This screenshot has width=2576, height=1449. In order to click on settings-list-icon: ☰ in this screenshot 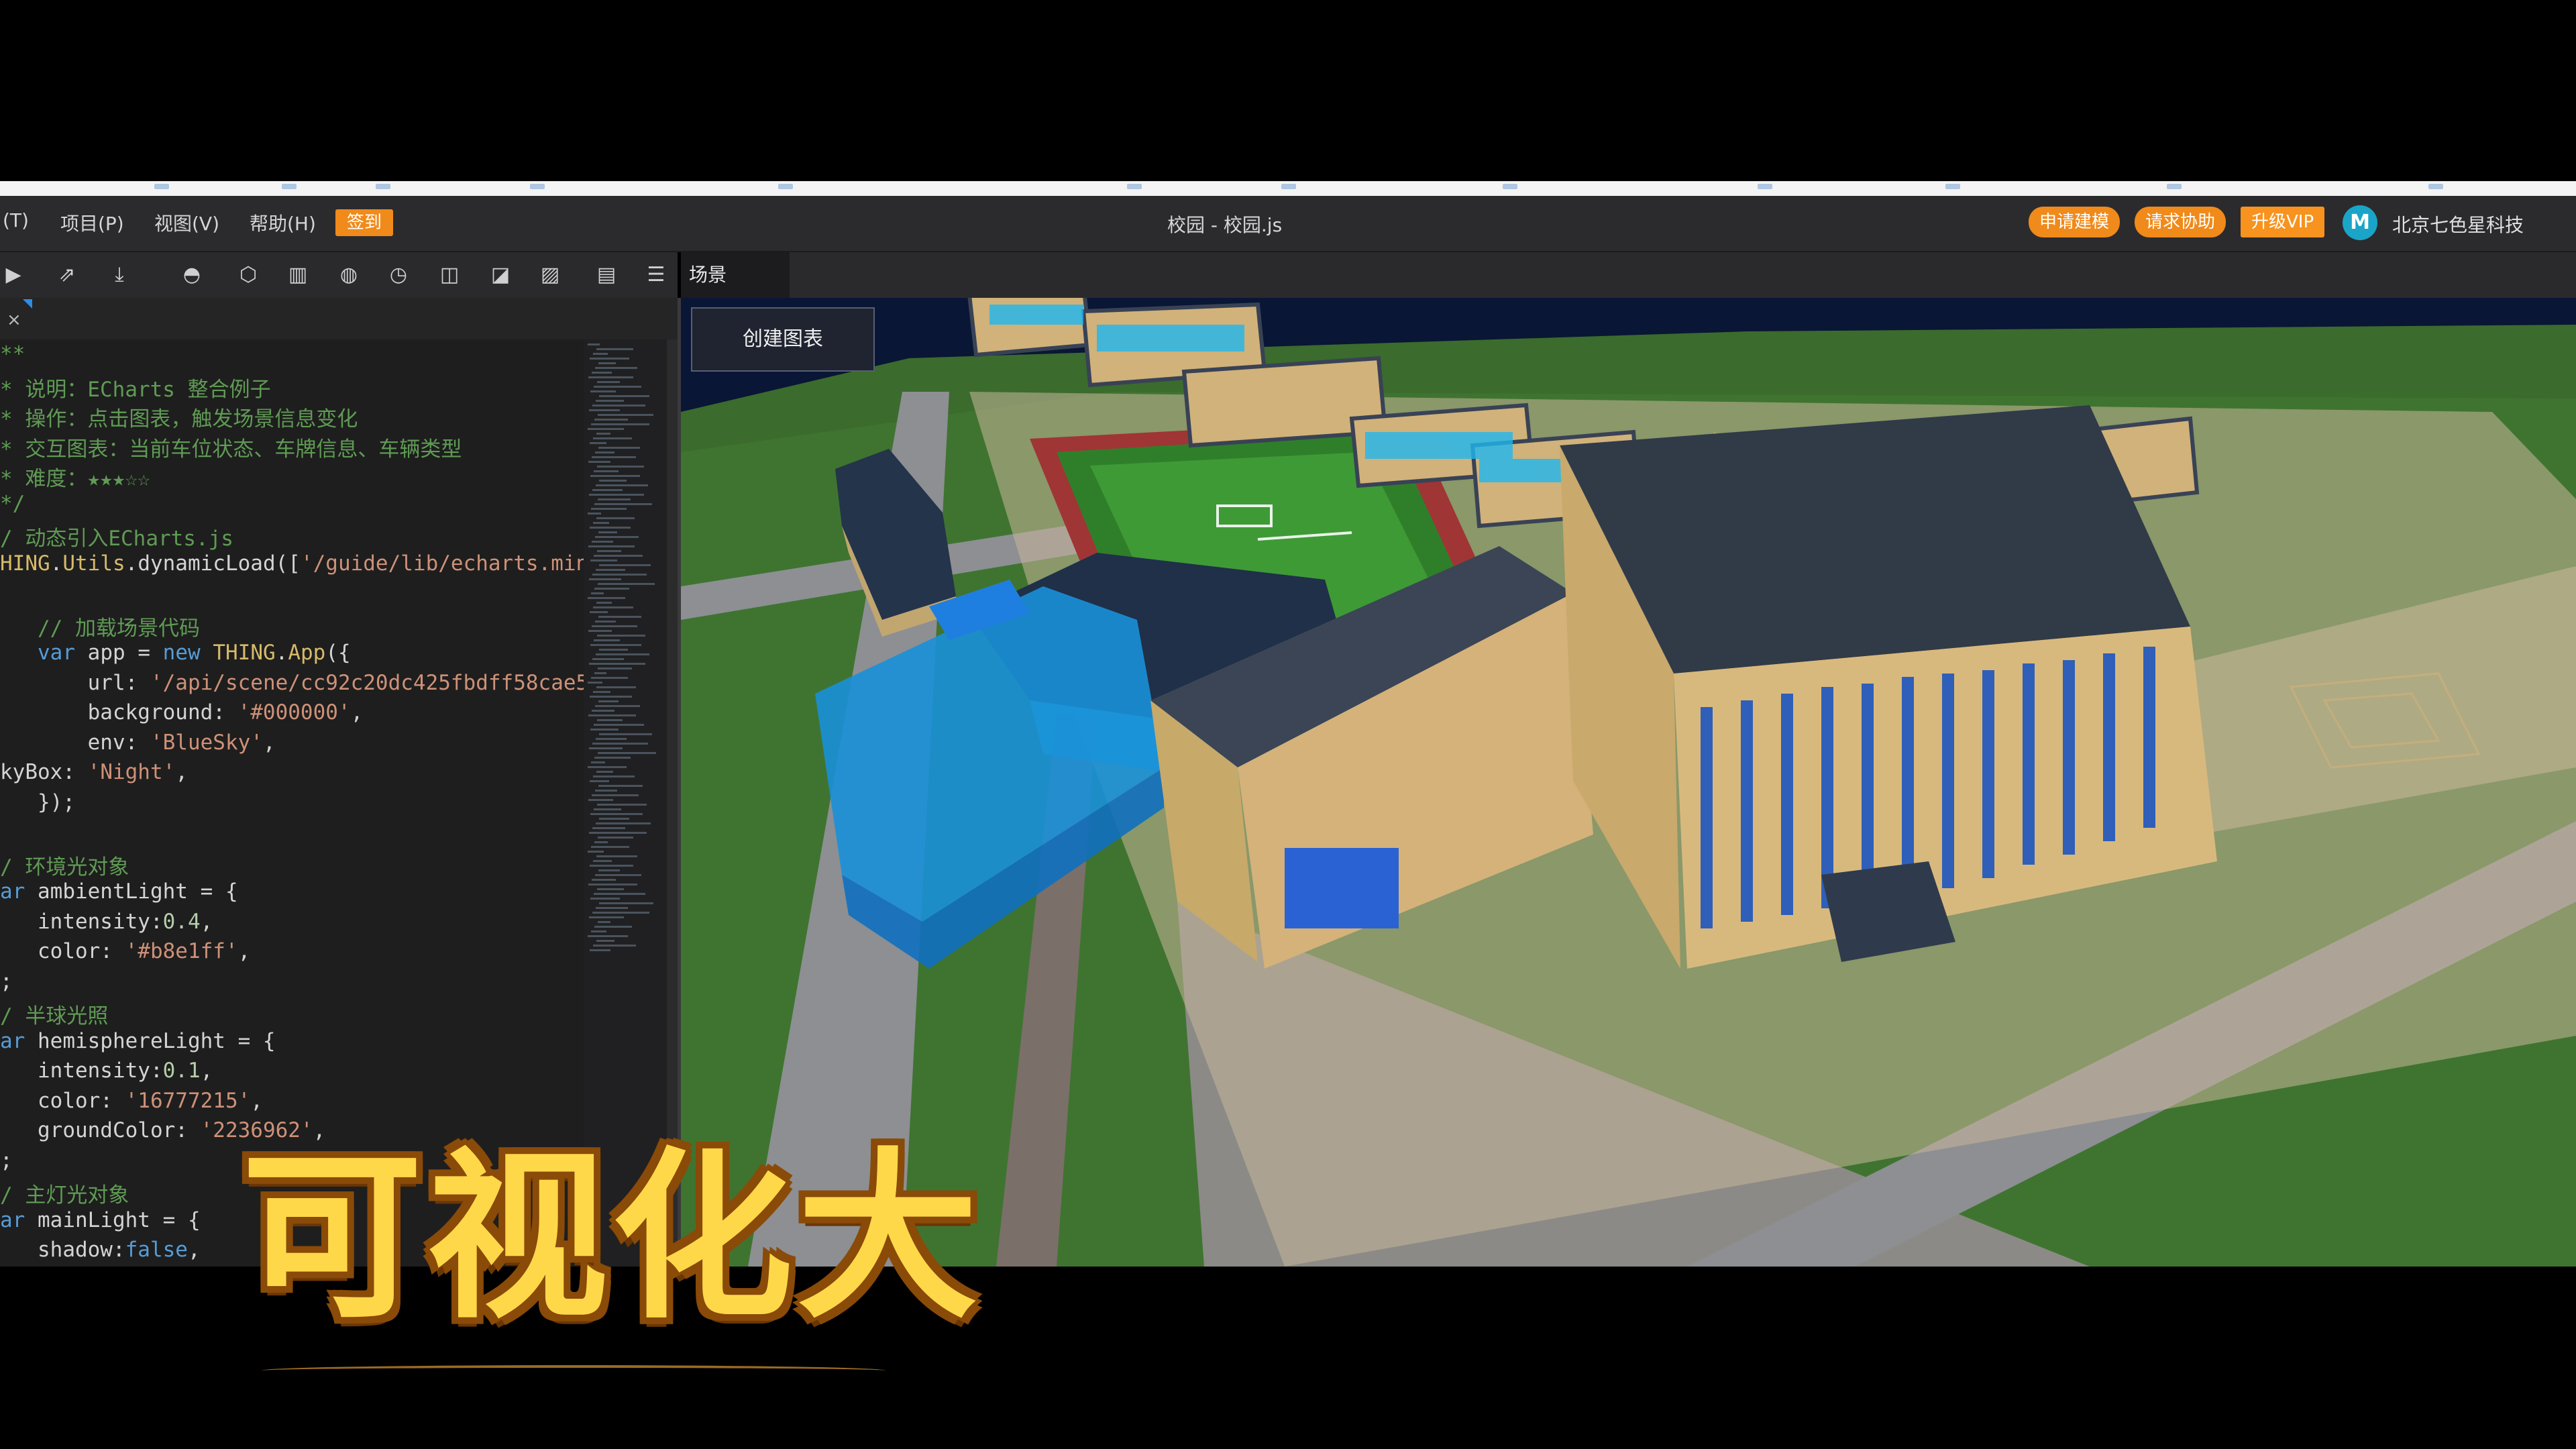, I will do `click(656, 275)`.